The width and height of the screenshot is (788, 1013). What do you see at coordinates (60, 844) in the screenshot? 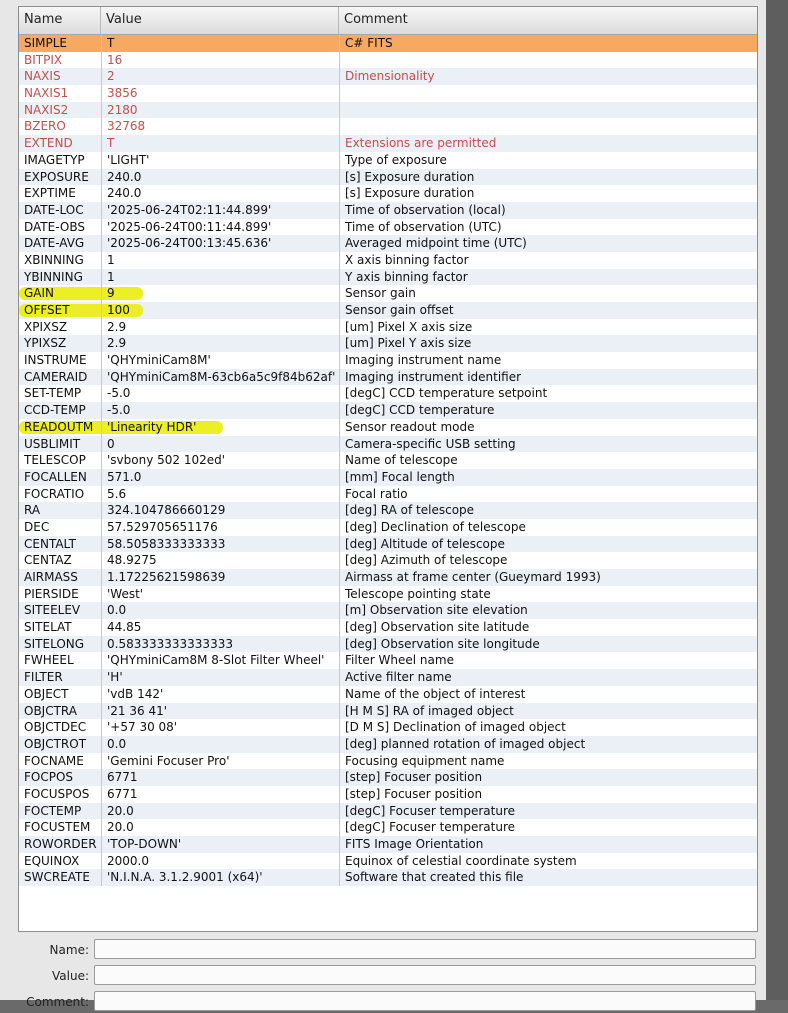
I see `keyword-cell: ROWORDER` at bounding box center [60, 844].